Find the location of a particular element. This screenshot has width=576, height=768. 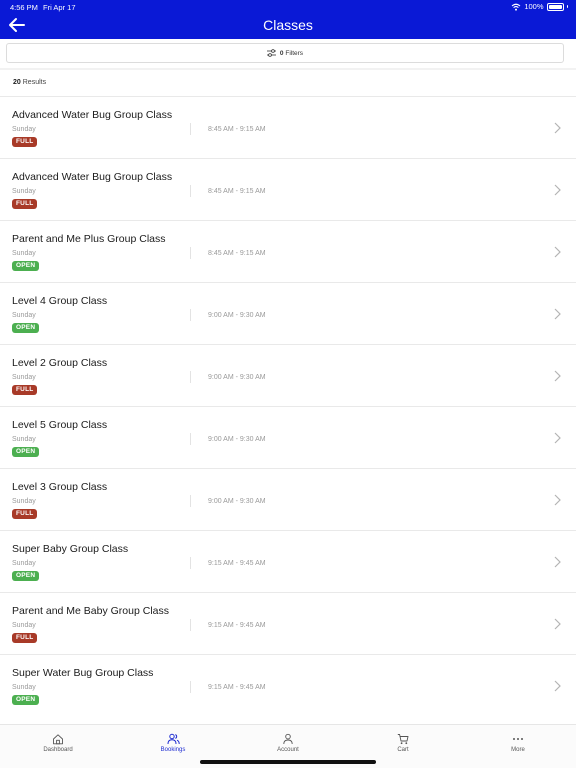

results-count: 20 Results is located at coordinates (29, 82).